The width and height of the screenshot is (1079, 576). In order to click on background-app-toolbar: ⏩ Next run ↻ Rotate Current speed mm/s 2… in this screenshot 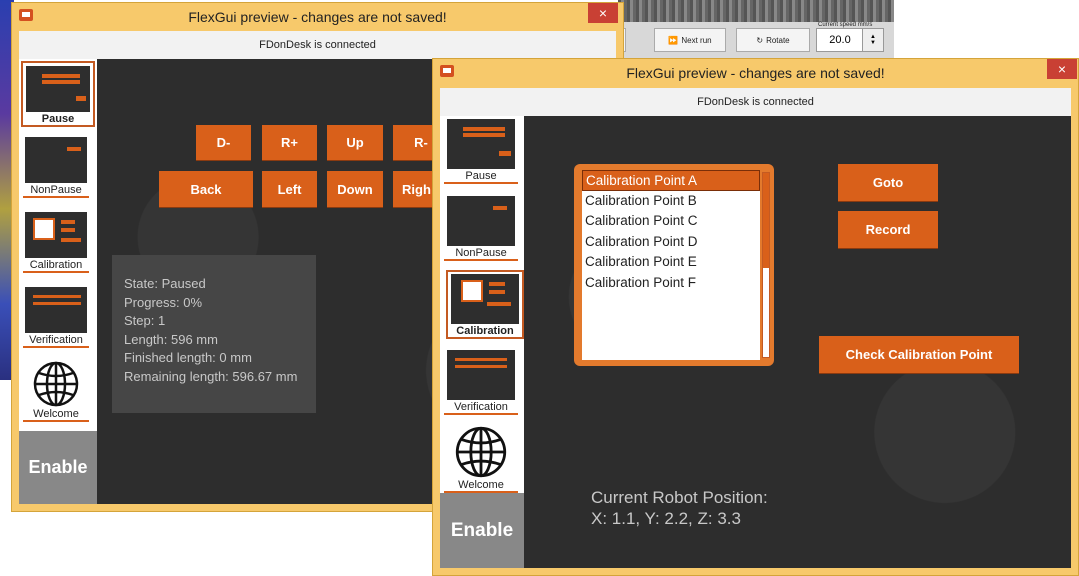, I will do `click(752, 29)`.